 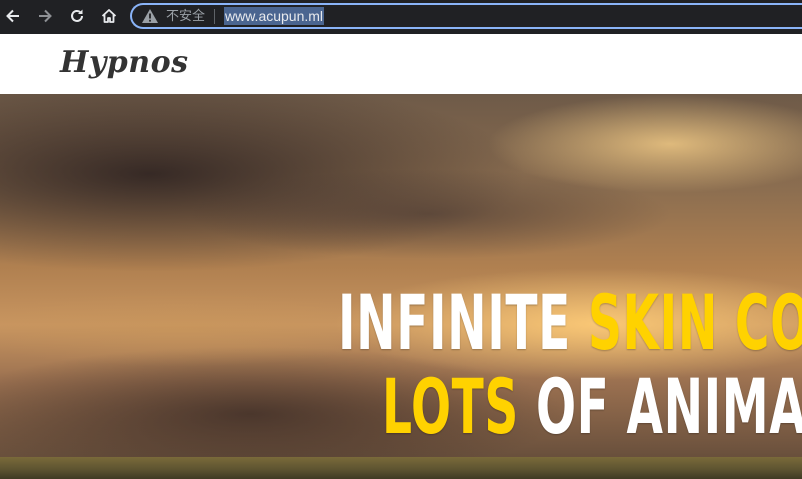 I want to click on hero-headline-line-1: INFINITE SKIN COL, so click(x=570, y=323).